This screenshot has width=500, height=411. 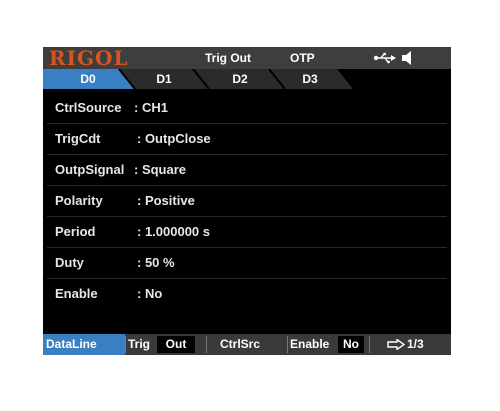 I want to click on param-row-outpsignal: OutpSignal : Square, so click(x=247, y=170).